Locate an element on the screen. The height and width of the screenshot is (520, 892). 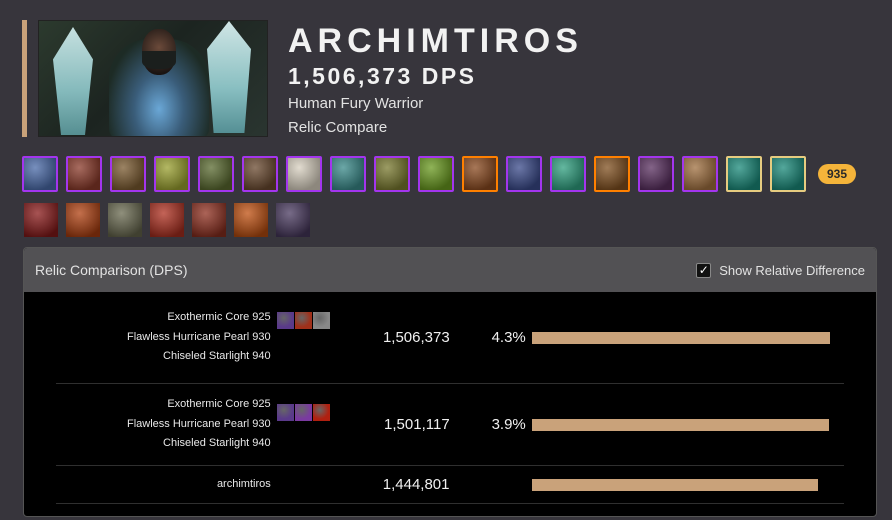
dps-value: 1,506,373 is located at coordinates (416, 337).